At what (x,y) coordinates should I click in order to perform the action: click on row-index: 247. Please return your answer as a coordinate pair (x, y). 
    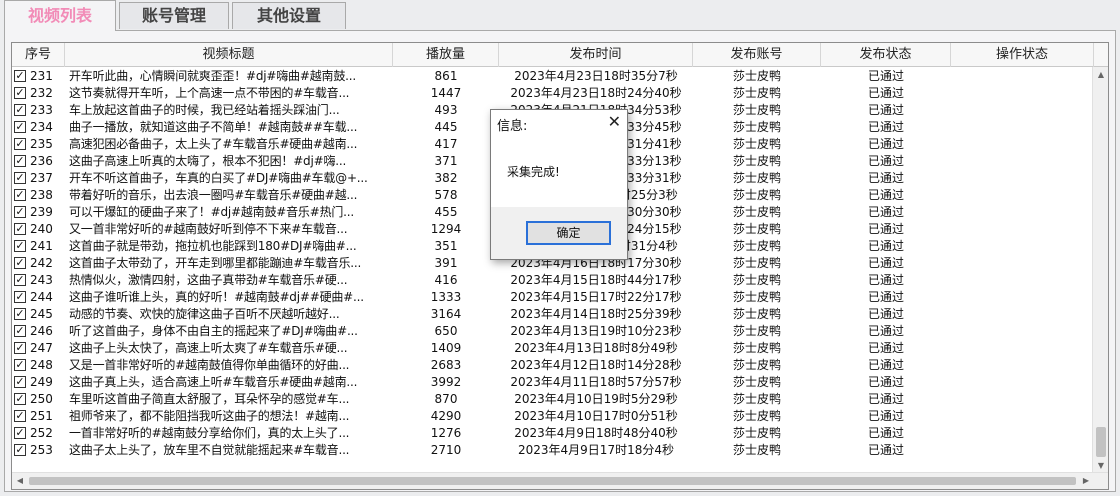
    Looking at the image, I should click on (41, 348).